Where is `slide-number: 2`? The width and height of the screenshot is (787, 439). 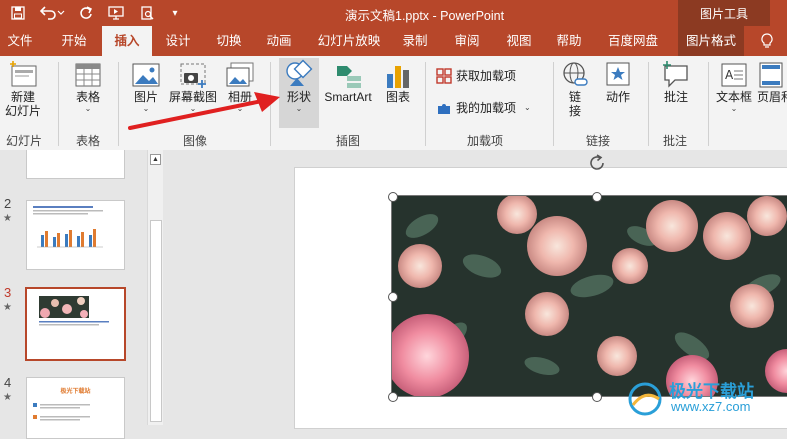 slide-number: 2 is located at coordinates (8, 203).